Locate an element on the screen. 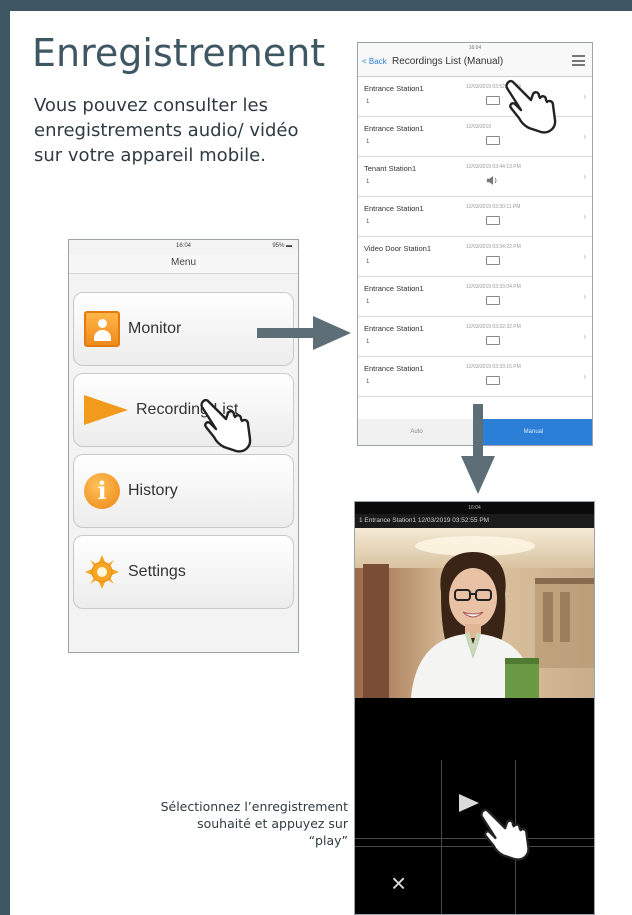  monitor-icon is located at coordinates (102, 329).